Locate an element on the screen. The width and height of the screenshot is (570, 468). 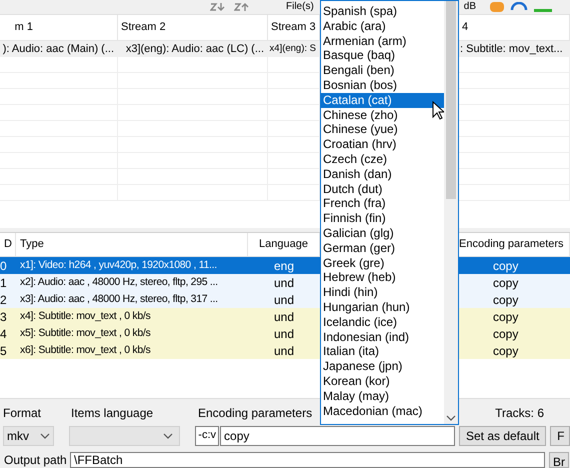
format-label: Format is located at coordinates (22, 413).